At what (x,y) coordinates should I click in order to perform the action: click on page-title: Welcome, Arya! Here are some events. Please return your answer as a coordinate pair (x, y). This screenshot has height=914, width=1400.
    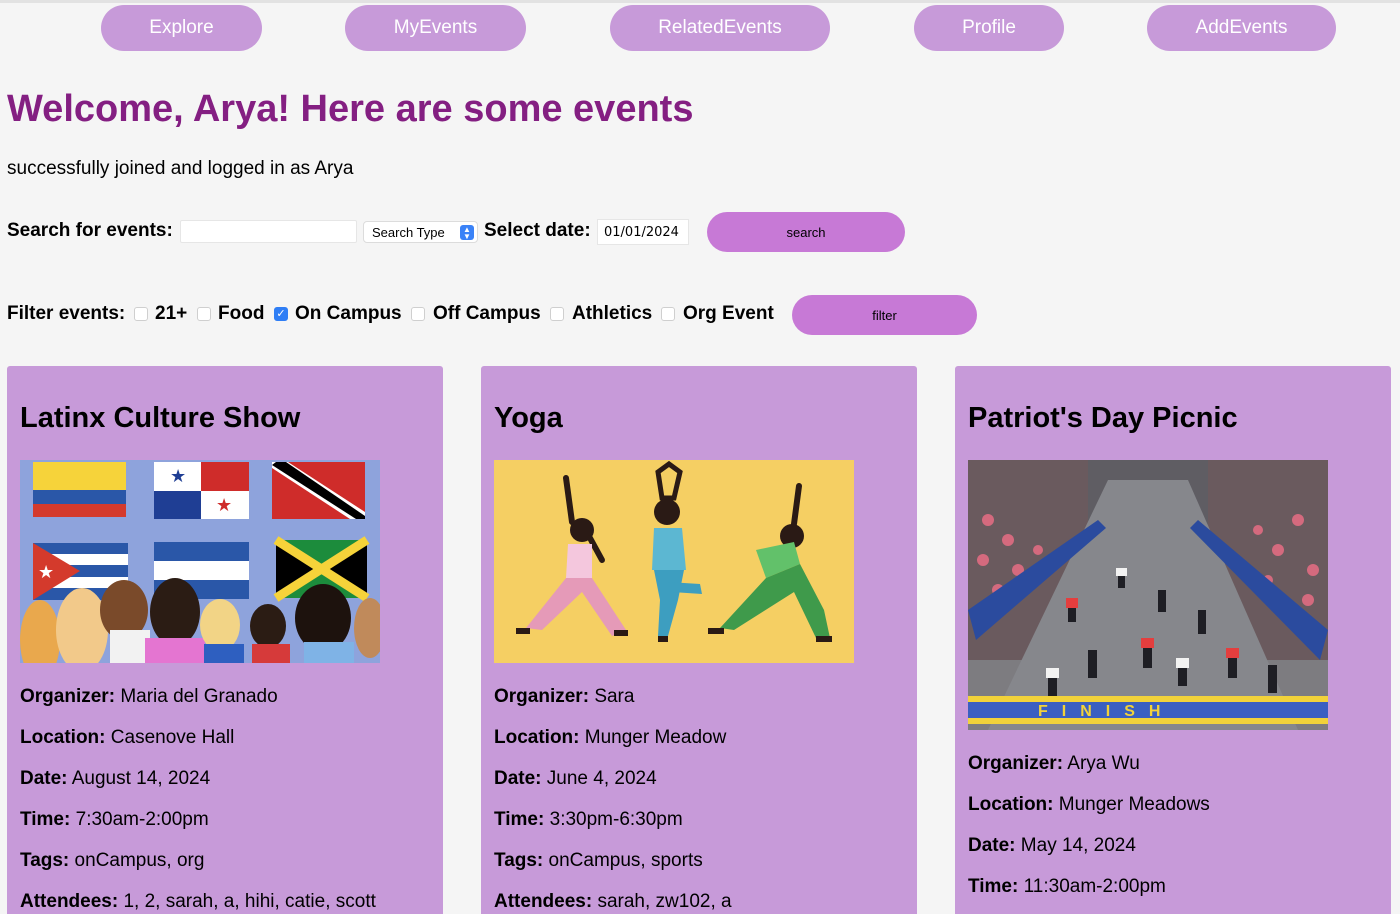
    Looking at the image, I should click on (350, 109).